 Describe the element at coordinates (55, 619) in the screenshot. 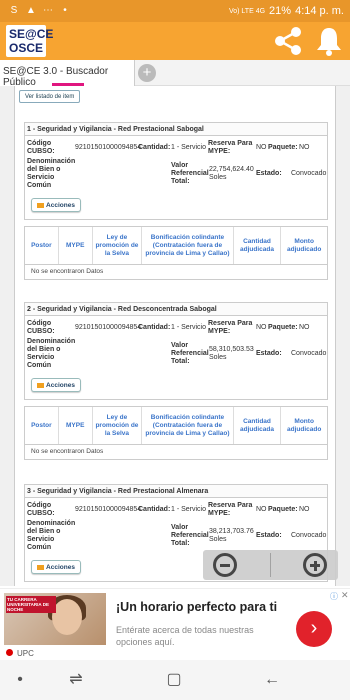

I see `ad-image: TU CARRERA UNIVERSITARIA DE NOCHE` at that location.